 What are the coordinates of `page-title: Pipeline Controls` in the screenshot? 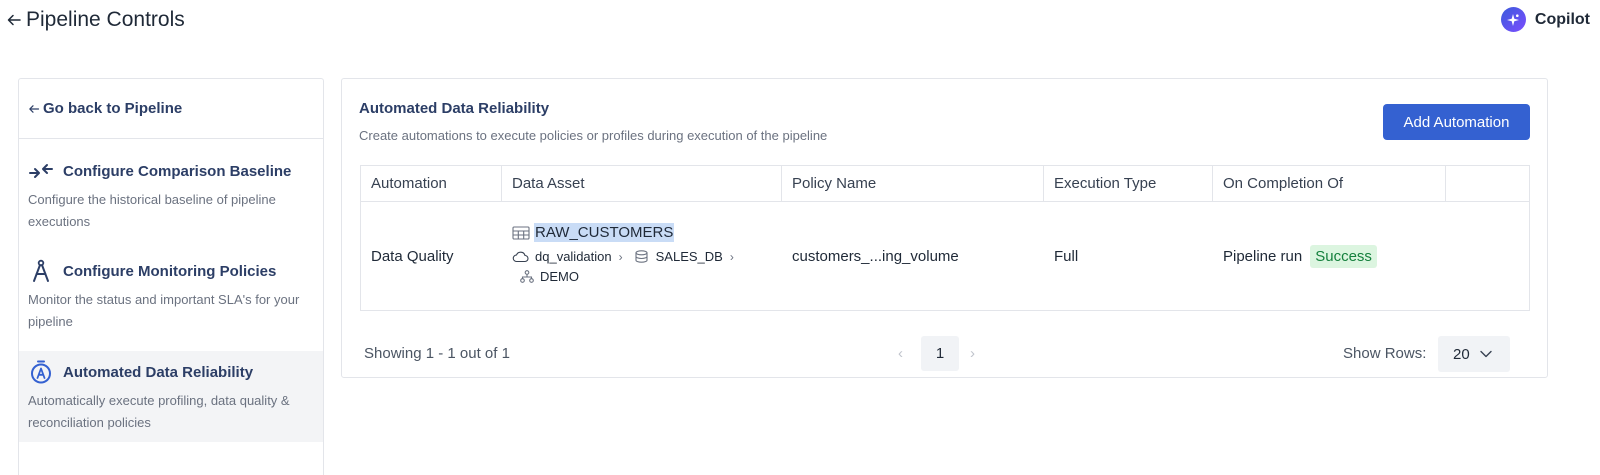 It's located at (105, 19).